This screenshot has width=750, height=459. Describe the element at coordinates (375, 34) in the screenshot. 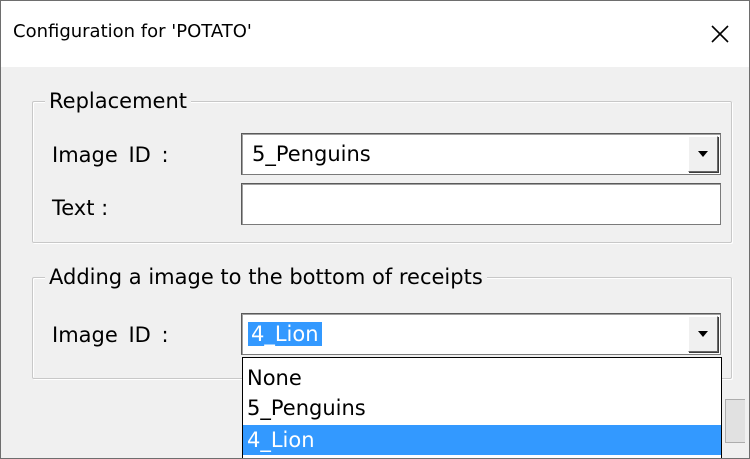

I see `title-bar: Configuration for 'POTATO'` at that location.